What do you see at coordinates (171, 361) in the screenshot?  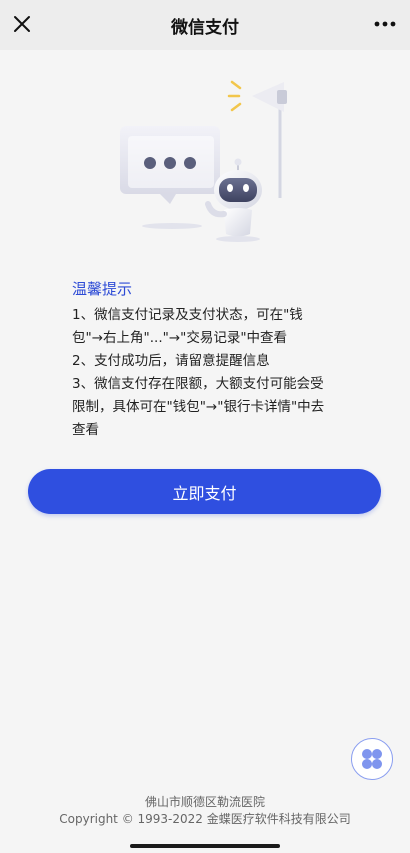 I see `tips-line: 2、支付成功后，请留意提醒信息` at bounding box center [171, 361].